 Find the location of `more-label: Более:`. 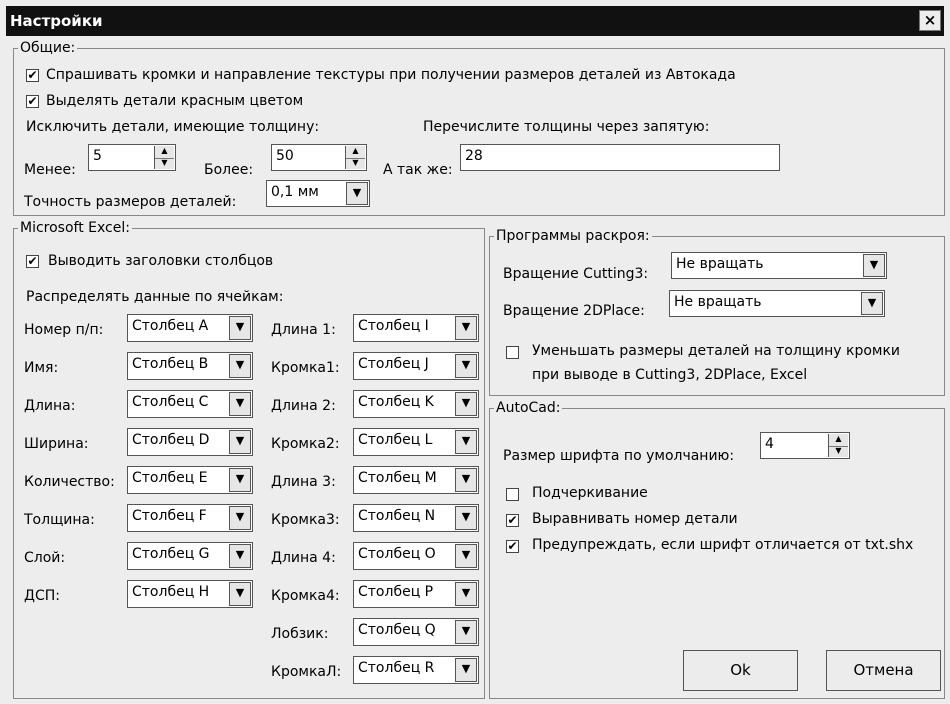

more-label: Более: is located at coordinates (229, 170).